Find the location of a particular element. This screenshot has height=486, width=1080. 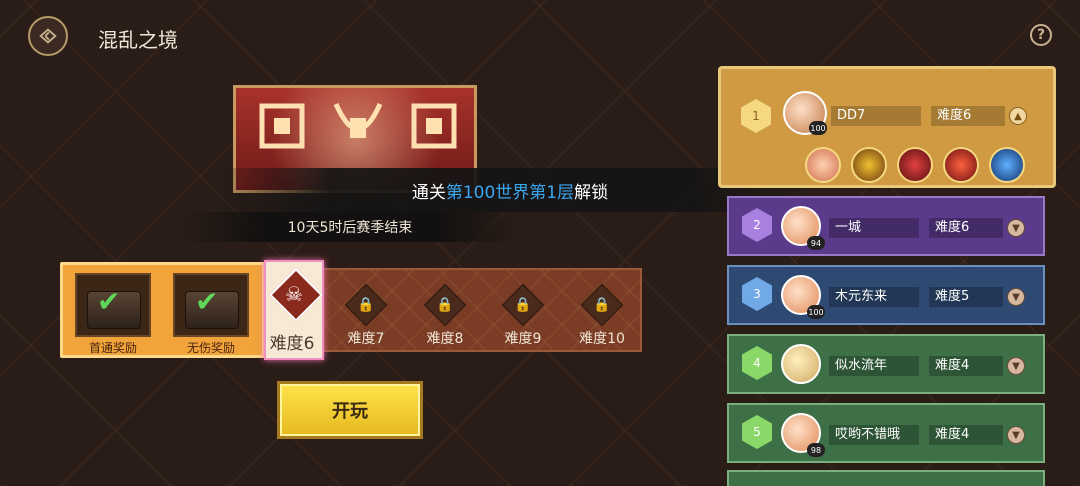

unlock-suffix: 解锁 is located at coordinates (591, 192).